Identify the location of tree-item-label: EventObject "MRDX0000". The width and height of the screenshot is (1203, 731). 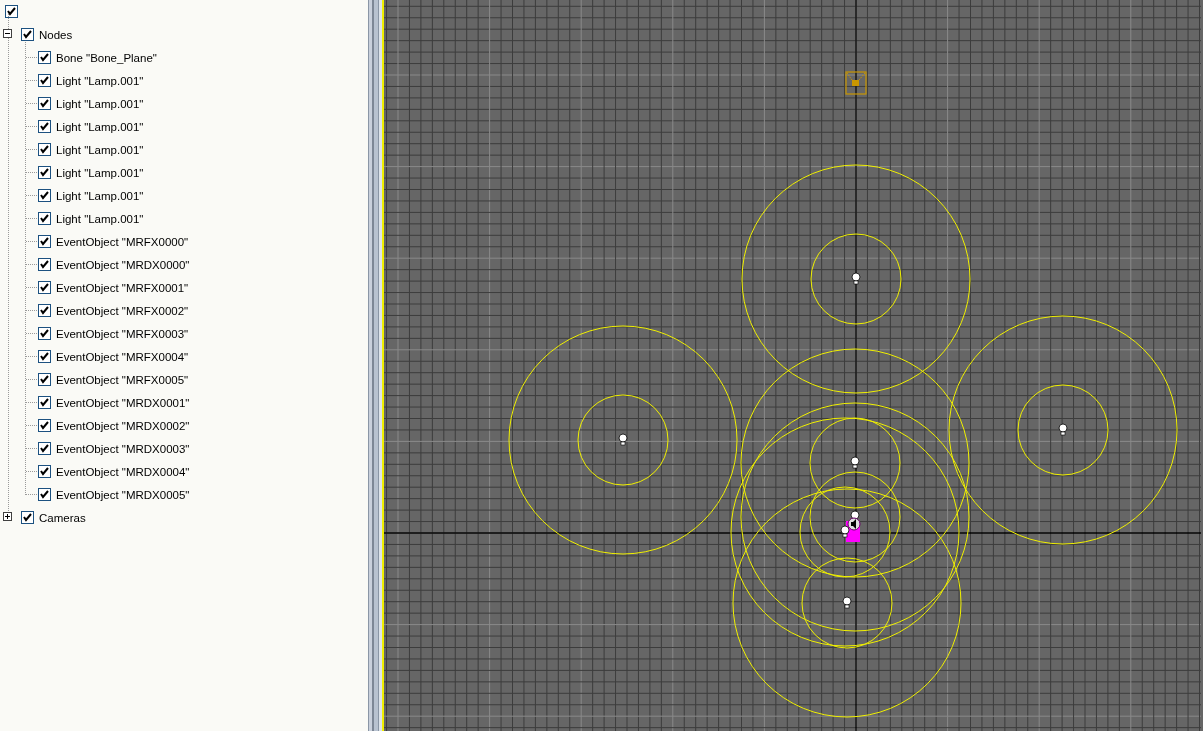
(123, 264).